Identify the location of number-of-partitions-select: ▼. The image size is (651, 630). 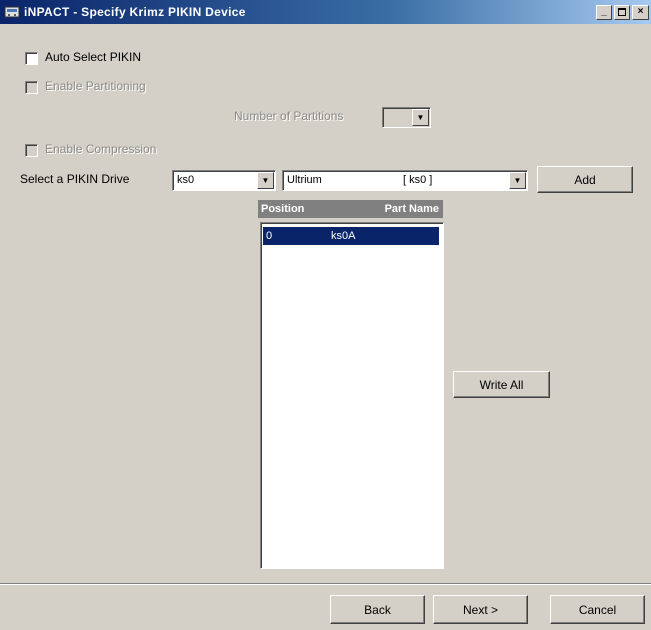
(406, 117).